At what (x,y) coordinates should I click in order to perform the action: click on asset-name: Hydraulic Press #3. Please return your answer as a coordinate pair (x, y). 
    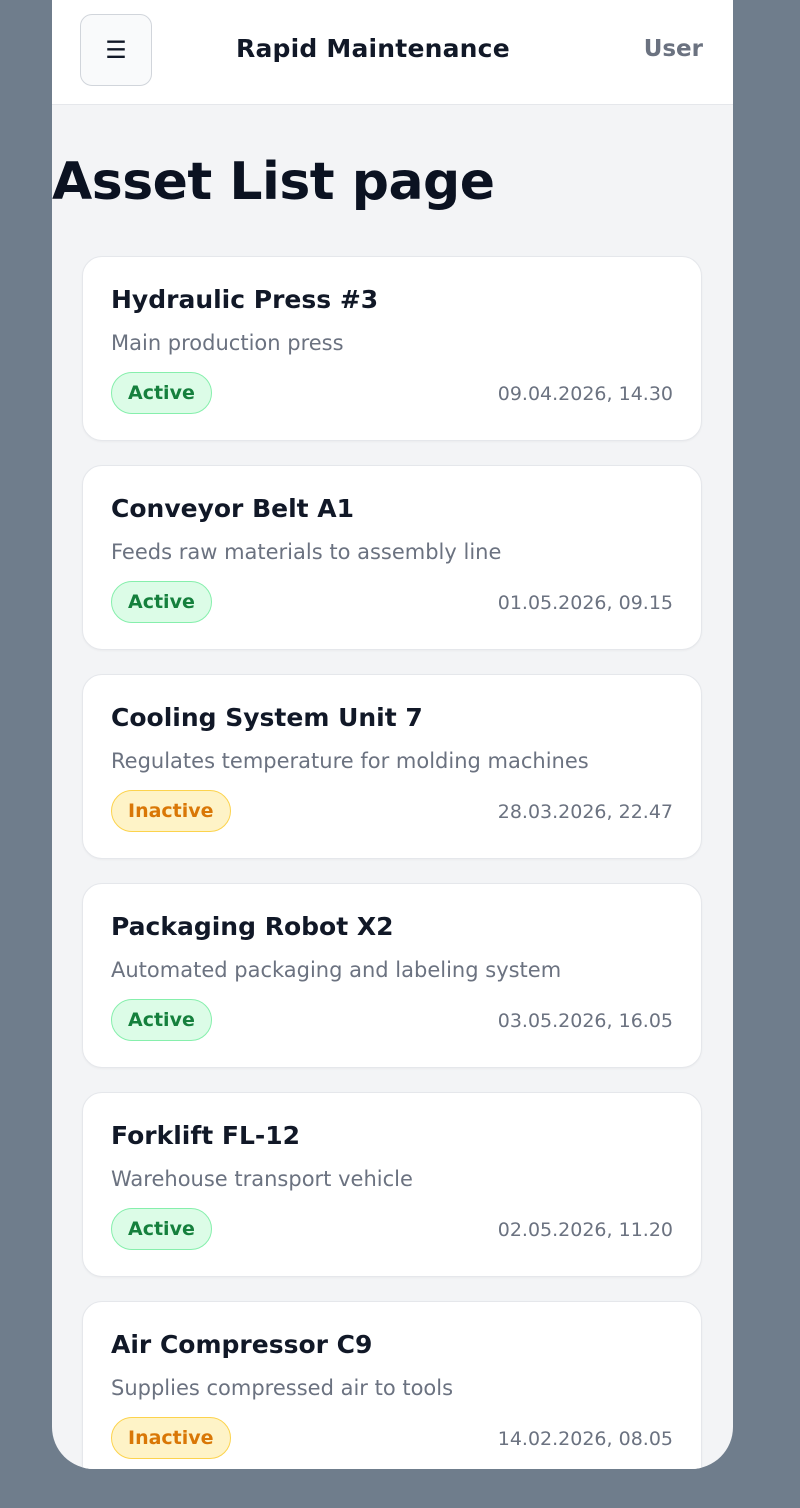
    Looking at the image, I should click on (245, 299).